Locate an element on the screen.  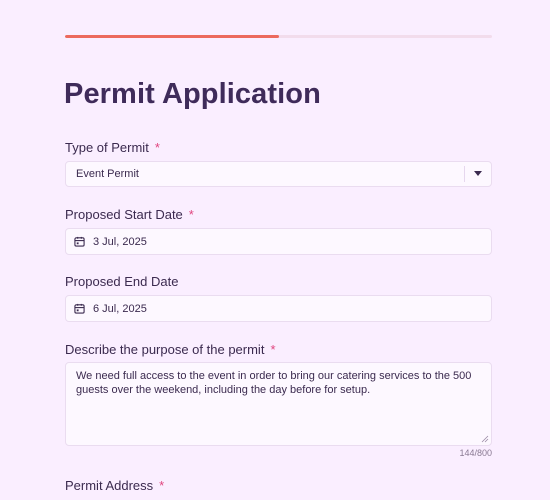
chevron-down-icon is located at coordinates (478, 173).